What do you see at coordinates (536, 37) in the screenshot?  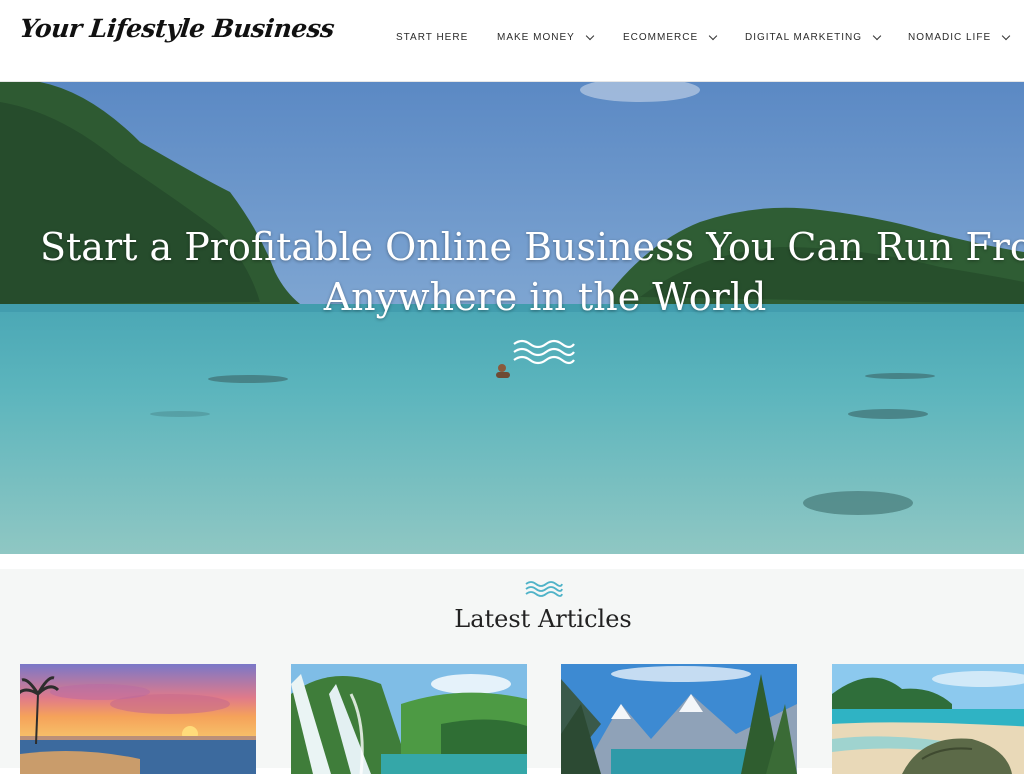 I see `nav-item-label: MAKE MONEY` at bounding box center [536, 37].